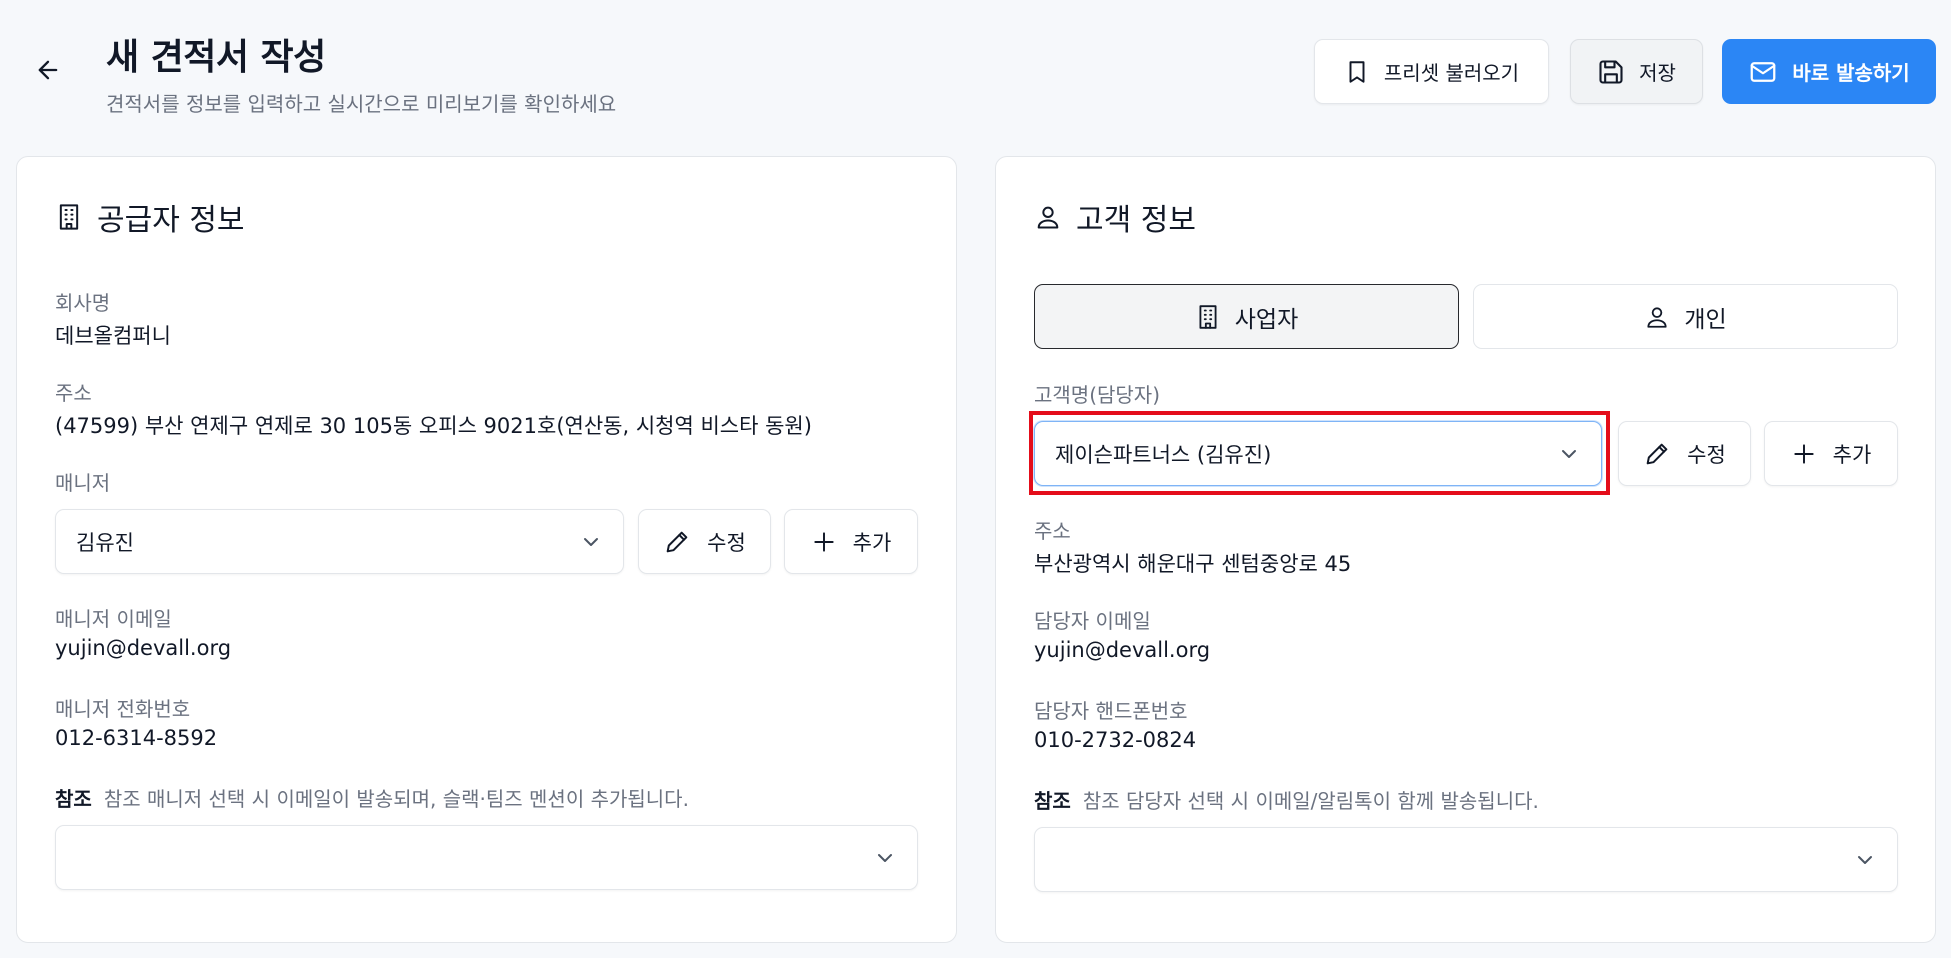  Describe the element at coordinates (143, 648) in the screenshot. I see `manager-email-value: yujin@devall.org` at that location.